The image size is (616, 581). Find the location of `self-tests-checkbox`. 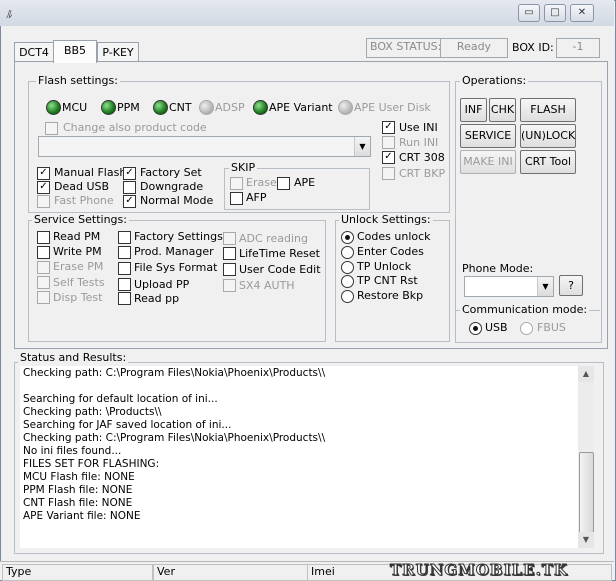

self-tests-checkbox is located at coordinates (43, 282).